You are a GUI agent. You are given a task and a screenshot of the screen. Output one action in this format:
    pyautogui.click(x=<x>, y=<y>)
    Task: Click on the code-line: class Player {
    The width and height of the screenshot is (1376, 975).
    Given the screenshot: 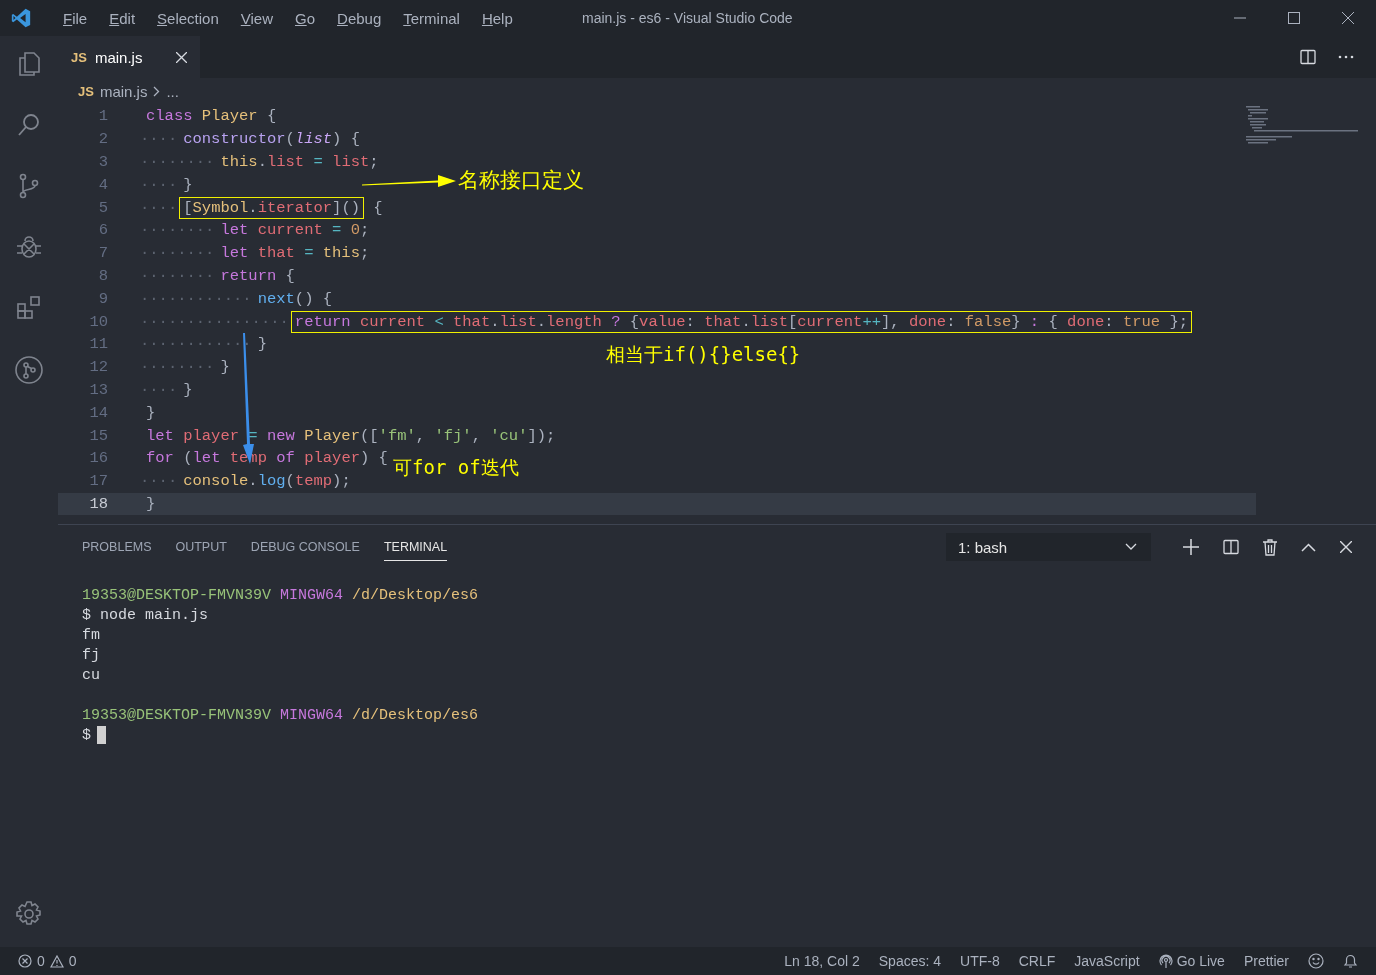 What is the action you would take?
    pyautogui.click(x=211, y=116)
    